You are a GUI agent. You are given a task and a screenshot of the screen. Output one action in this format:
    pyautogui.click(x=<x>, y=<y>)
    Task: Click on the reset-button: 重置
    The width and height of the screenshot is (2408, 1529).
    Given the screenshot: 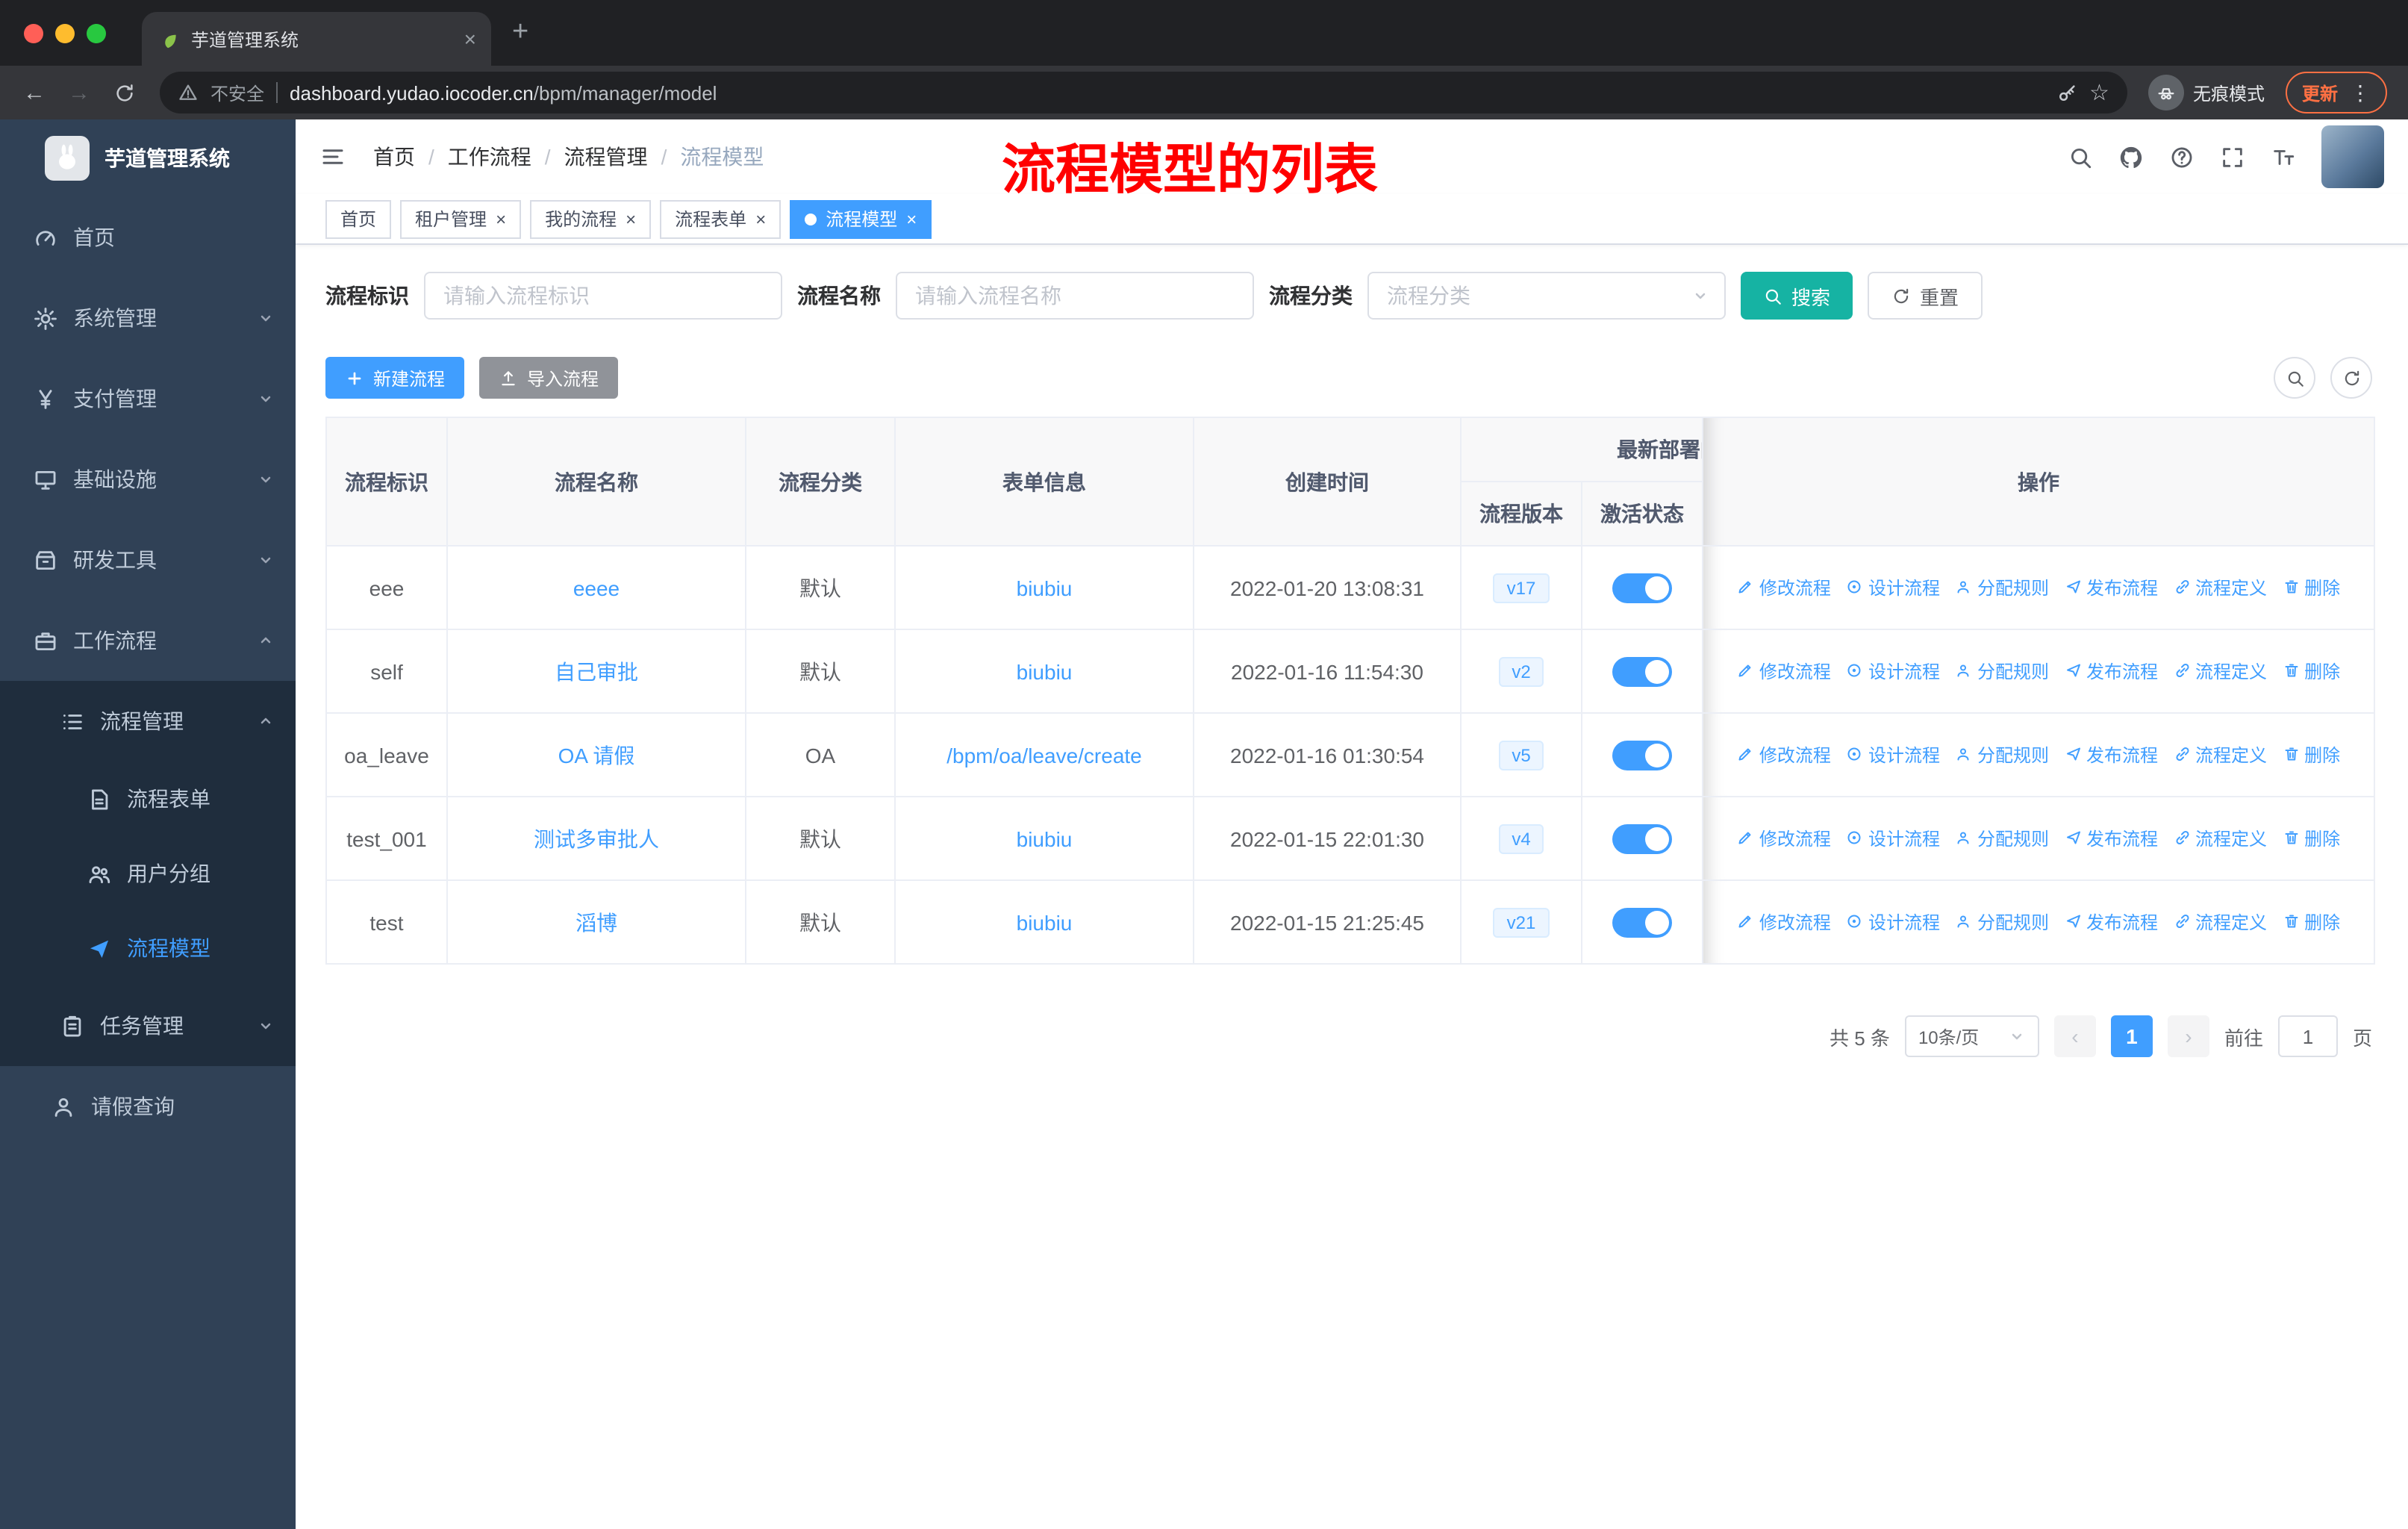 What is the action you would take?
    pyautogui.click(x=1925, y=296)
    